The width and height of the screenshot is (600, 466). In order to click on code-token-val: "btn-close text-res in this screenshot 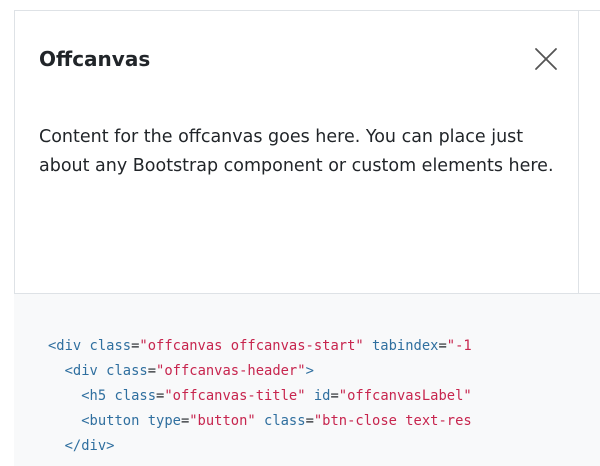, I will do `click(392, 421)`.